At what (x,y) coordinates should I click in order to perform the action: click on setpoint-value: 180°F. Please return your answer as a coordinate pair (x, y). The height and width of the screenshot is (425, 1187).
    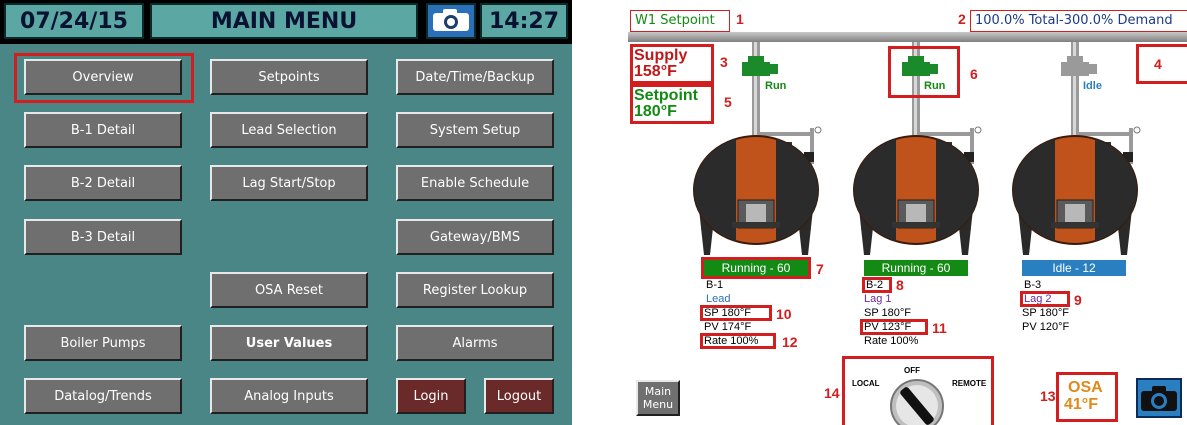
    Looking at the image, I should click on (655, 111).